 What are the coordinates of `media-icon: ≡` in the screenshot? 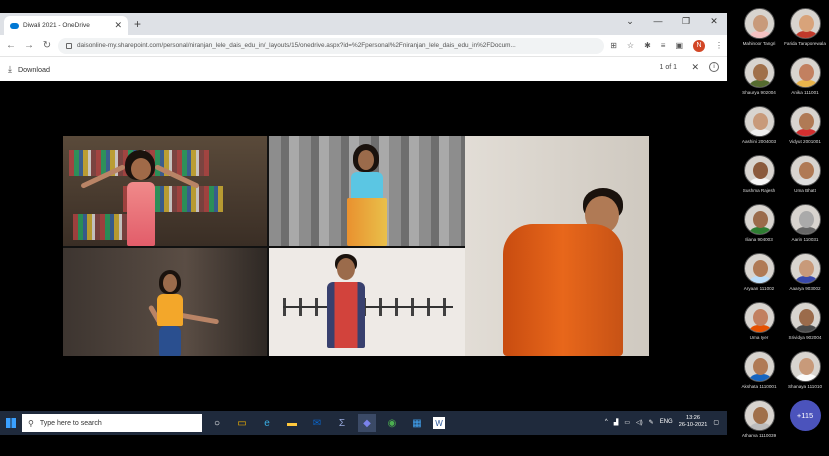 It's located at (663, 45).